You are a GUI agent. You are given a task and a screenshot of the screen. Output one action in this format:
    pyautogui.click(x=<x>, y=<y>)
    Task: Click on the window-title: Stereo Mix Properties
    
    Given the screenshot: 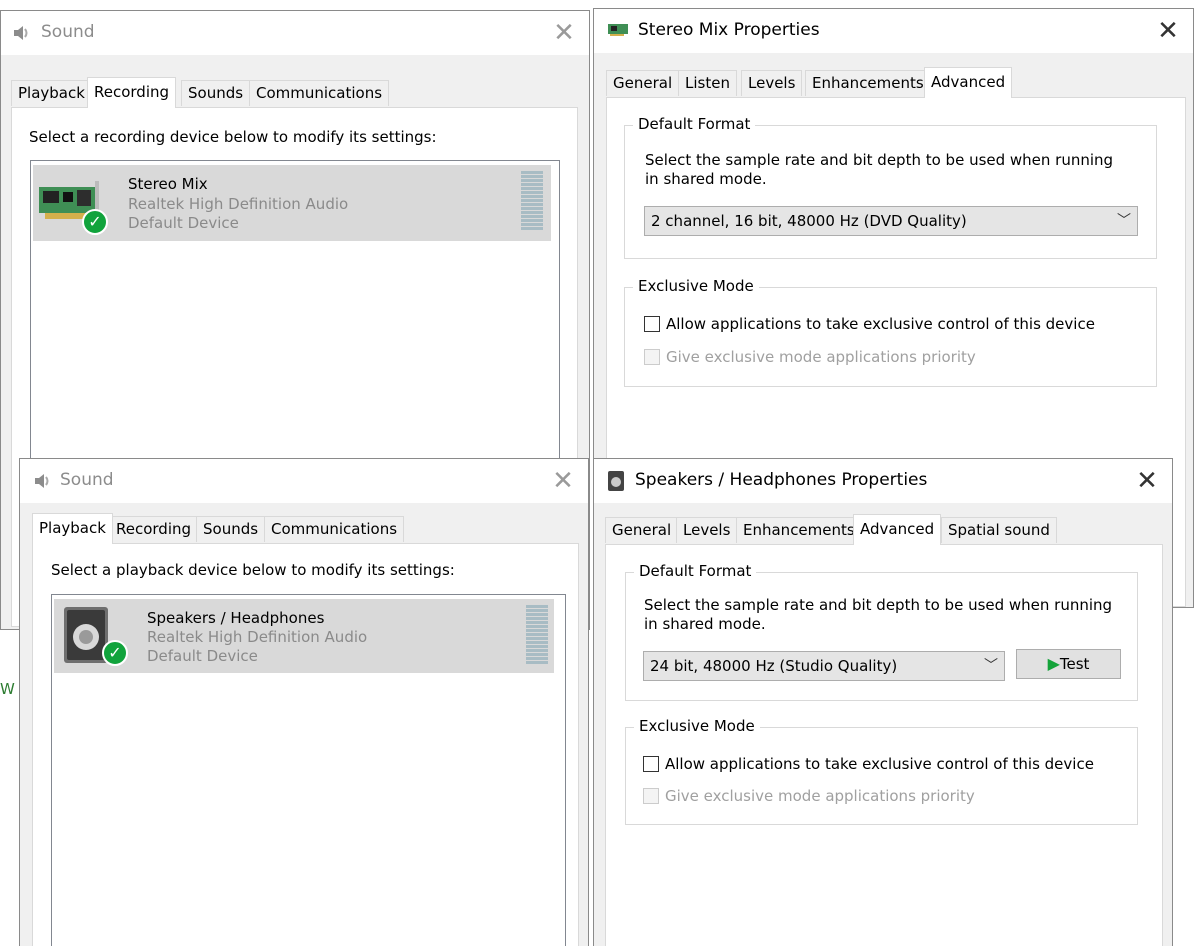 What is the action you would take?
    pyautogui.click(x=729, y=30)
    